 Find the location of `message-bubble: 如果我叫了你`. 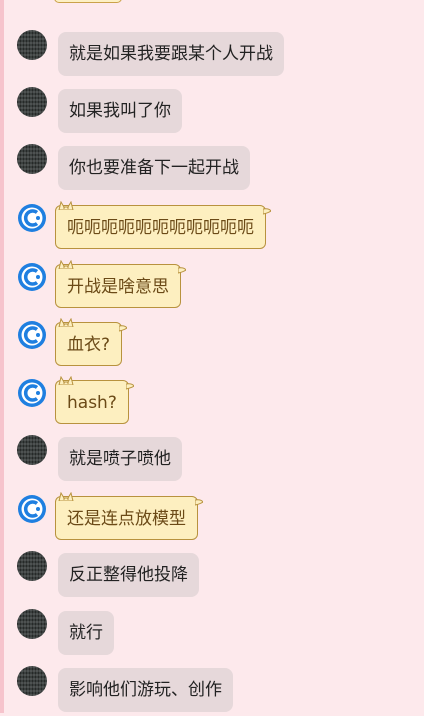

message-bubble: 如果我叫了你 is located at coordinates (120, 111).